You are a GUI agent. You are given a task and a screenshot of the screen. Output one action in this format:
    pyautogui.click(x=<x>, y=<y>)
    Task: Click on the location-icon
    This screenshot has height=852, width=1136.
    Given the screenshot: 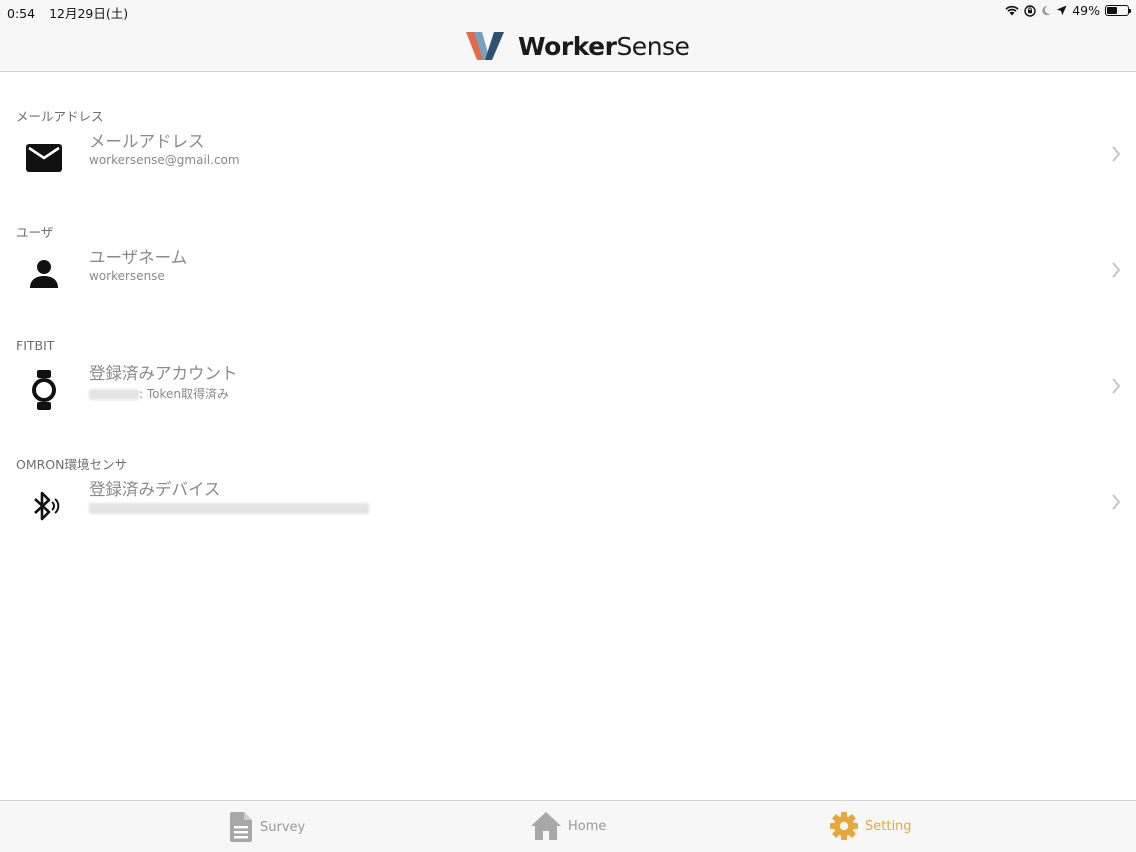 What is the action you would take?
    pyautogui.click(x=1062, y=10)
    